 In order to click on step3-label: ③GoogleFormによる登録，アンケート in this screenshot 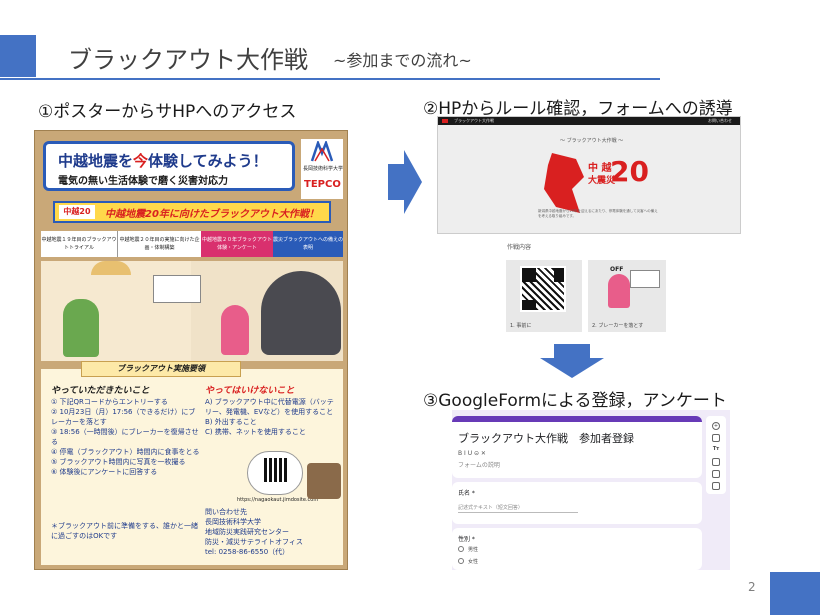, I will do `click(575, 401)`.